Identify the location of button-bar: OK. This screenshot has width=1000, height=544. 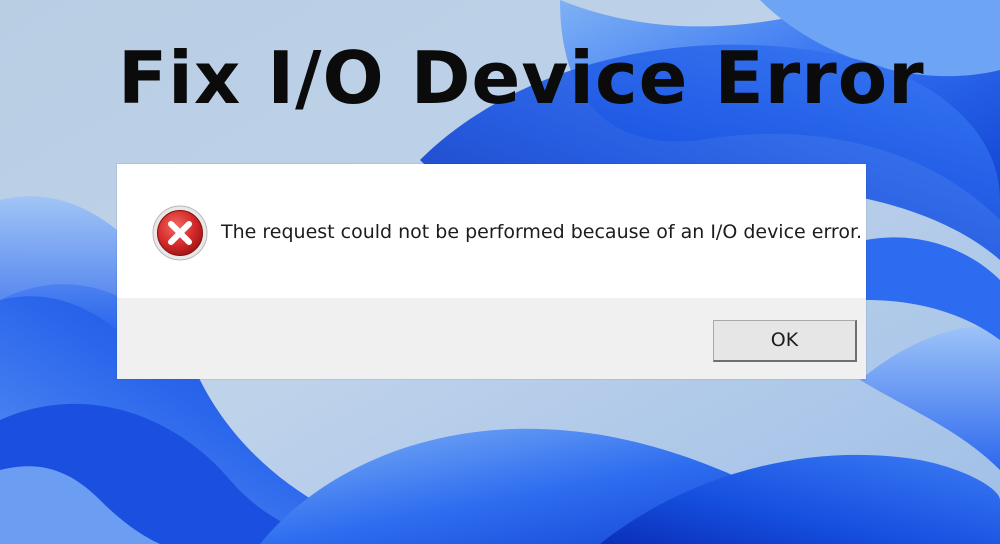
(491, 338).